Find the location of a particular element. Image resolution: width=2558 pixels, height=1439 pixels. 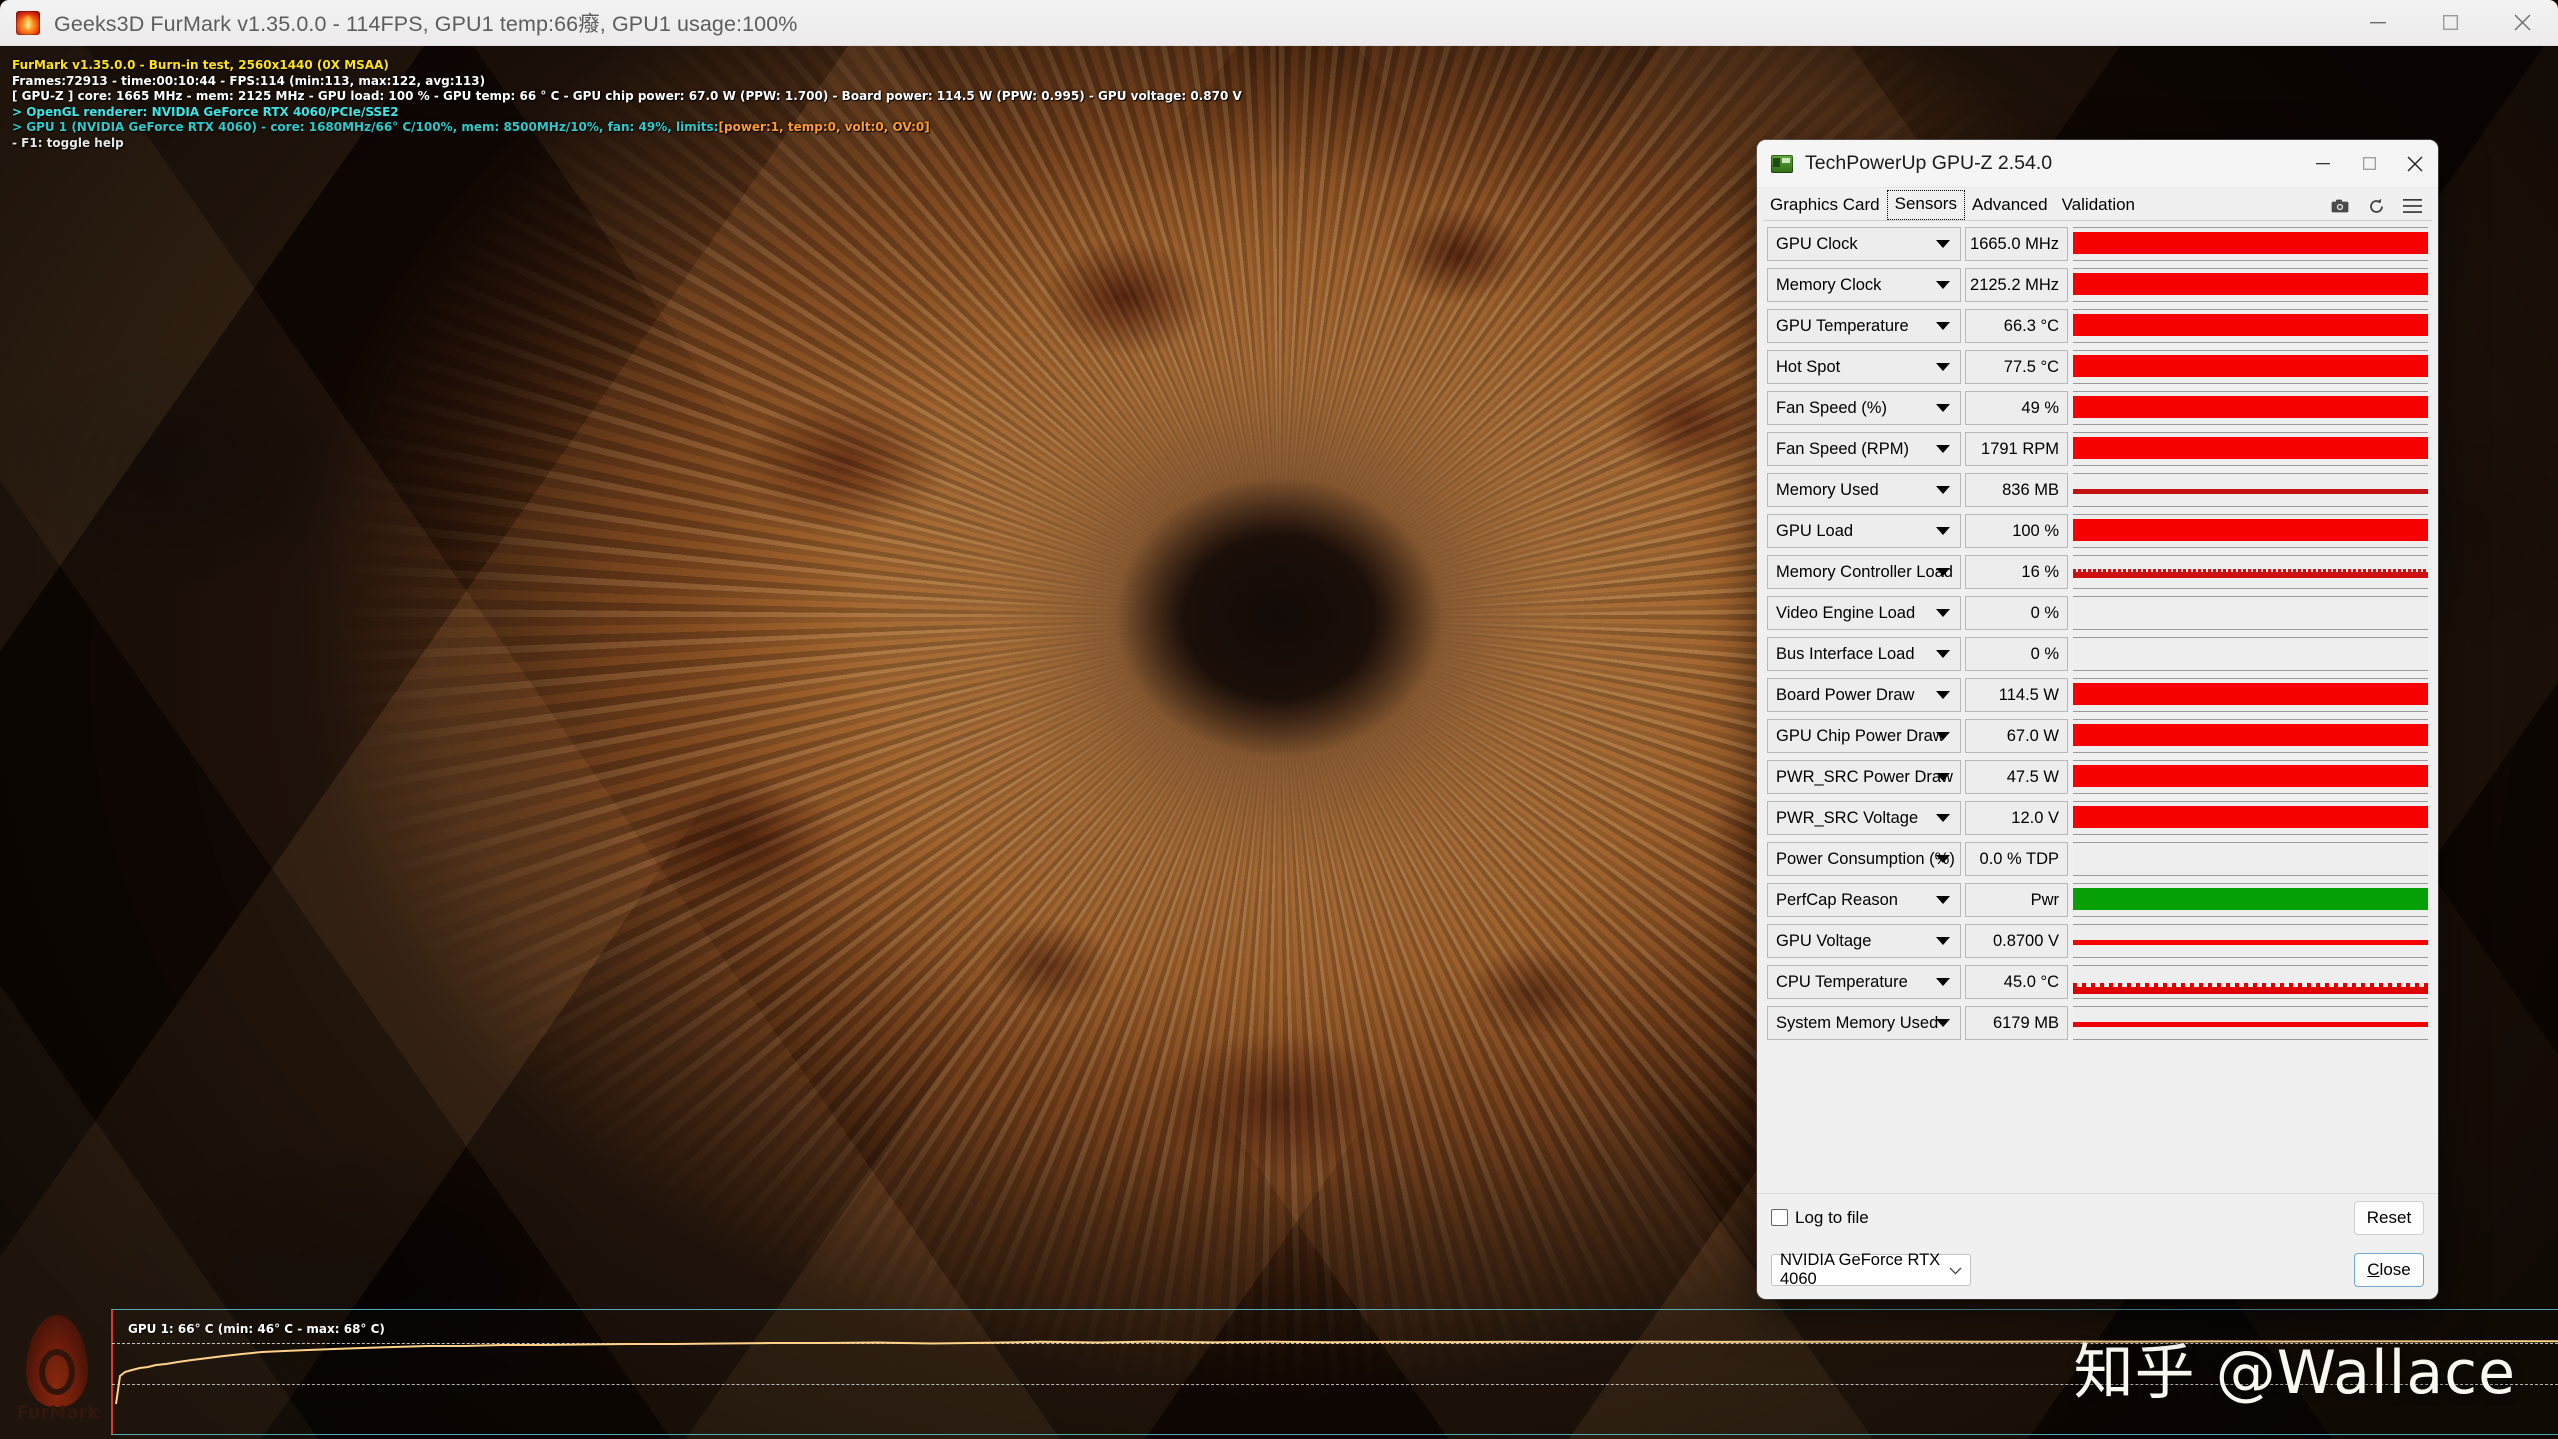

furmark-flame-icon is located at coordinates (28, 22).